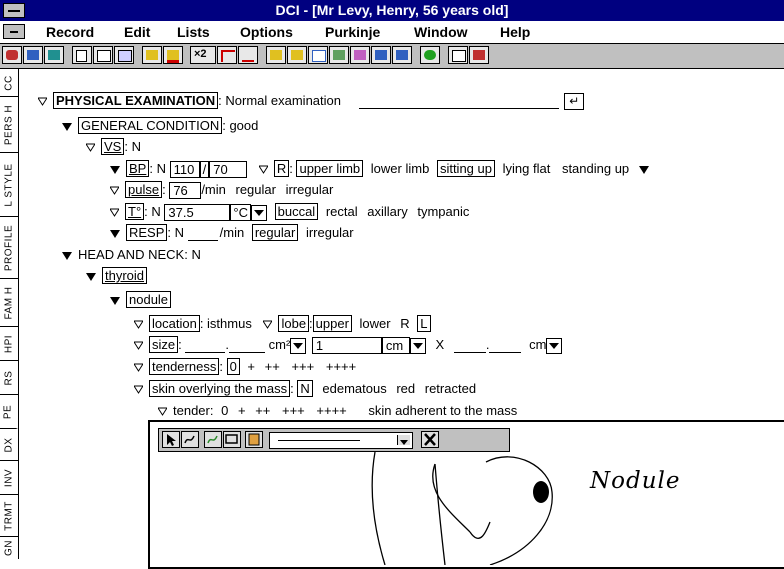 The width and height of the screenshot is (784, 569). Describe the element at coordinates (375, 323) in the screenshot. I see `lobe-option-lower: lower` at that location.